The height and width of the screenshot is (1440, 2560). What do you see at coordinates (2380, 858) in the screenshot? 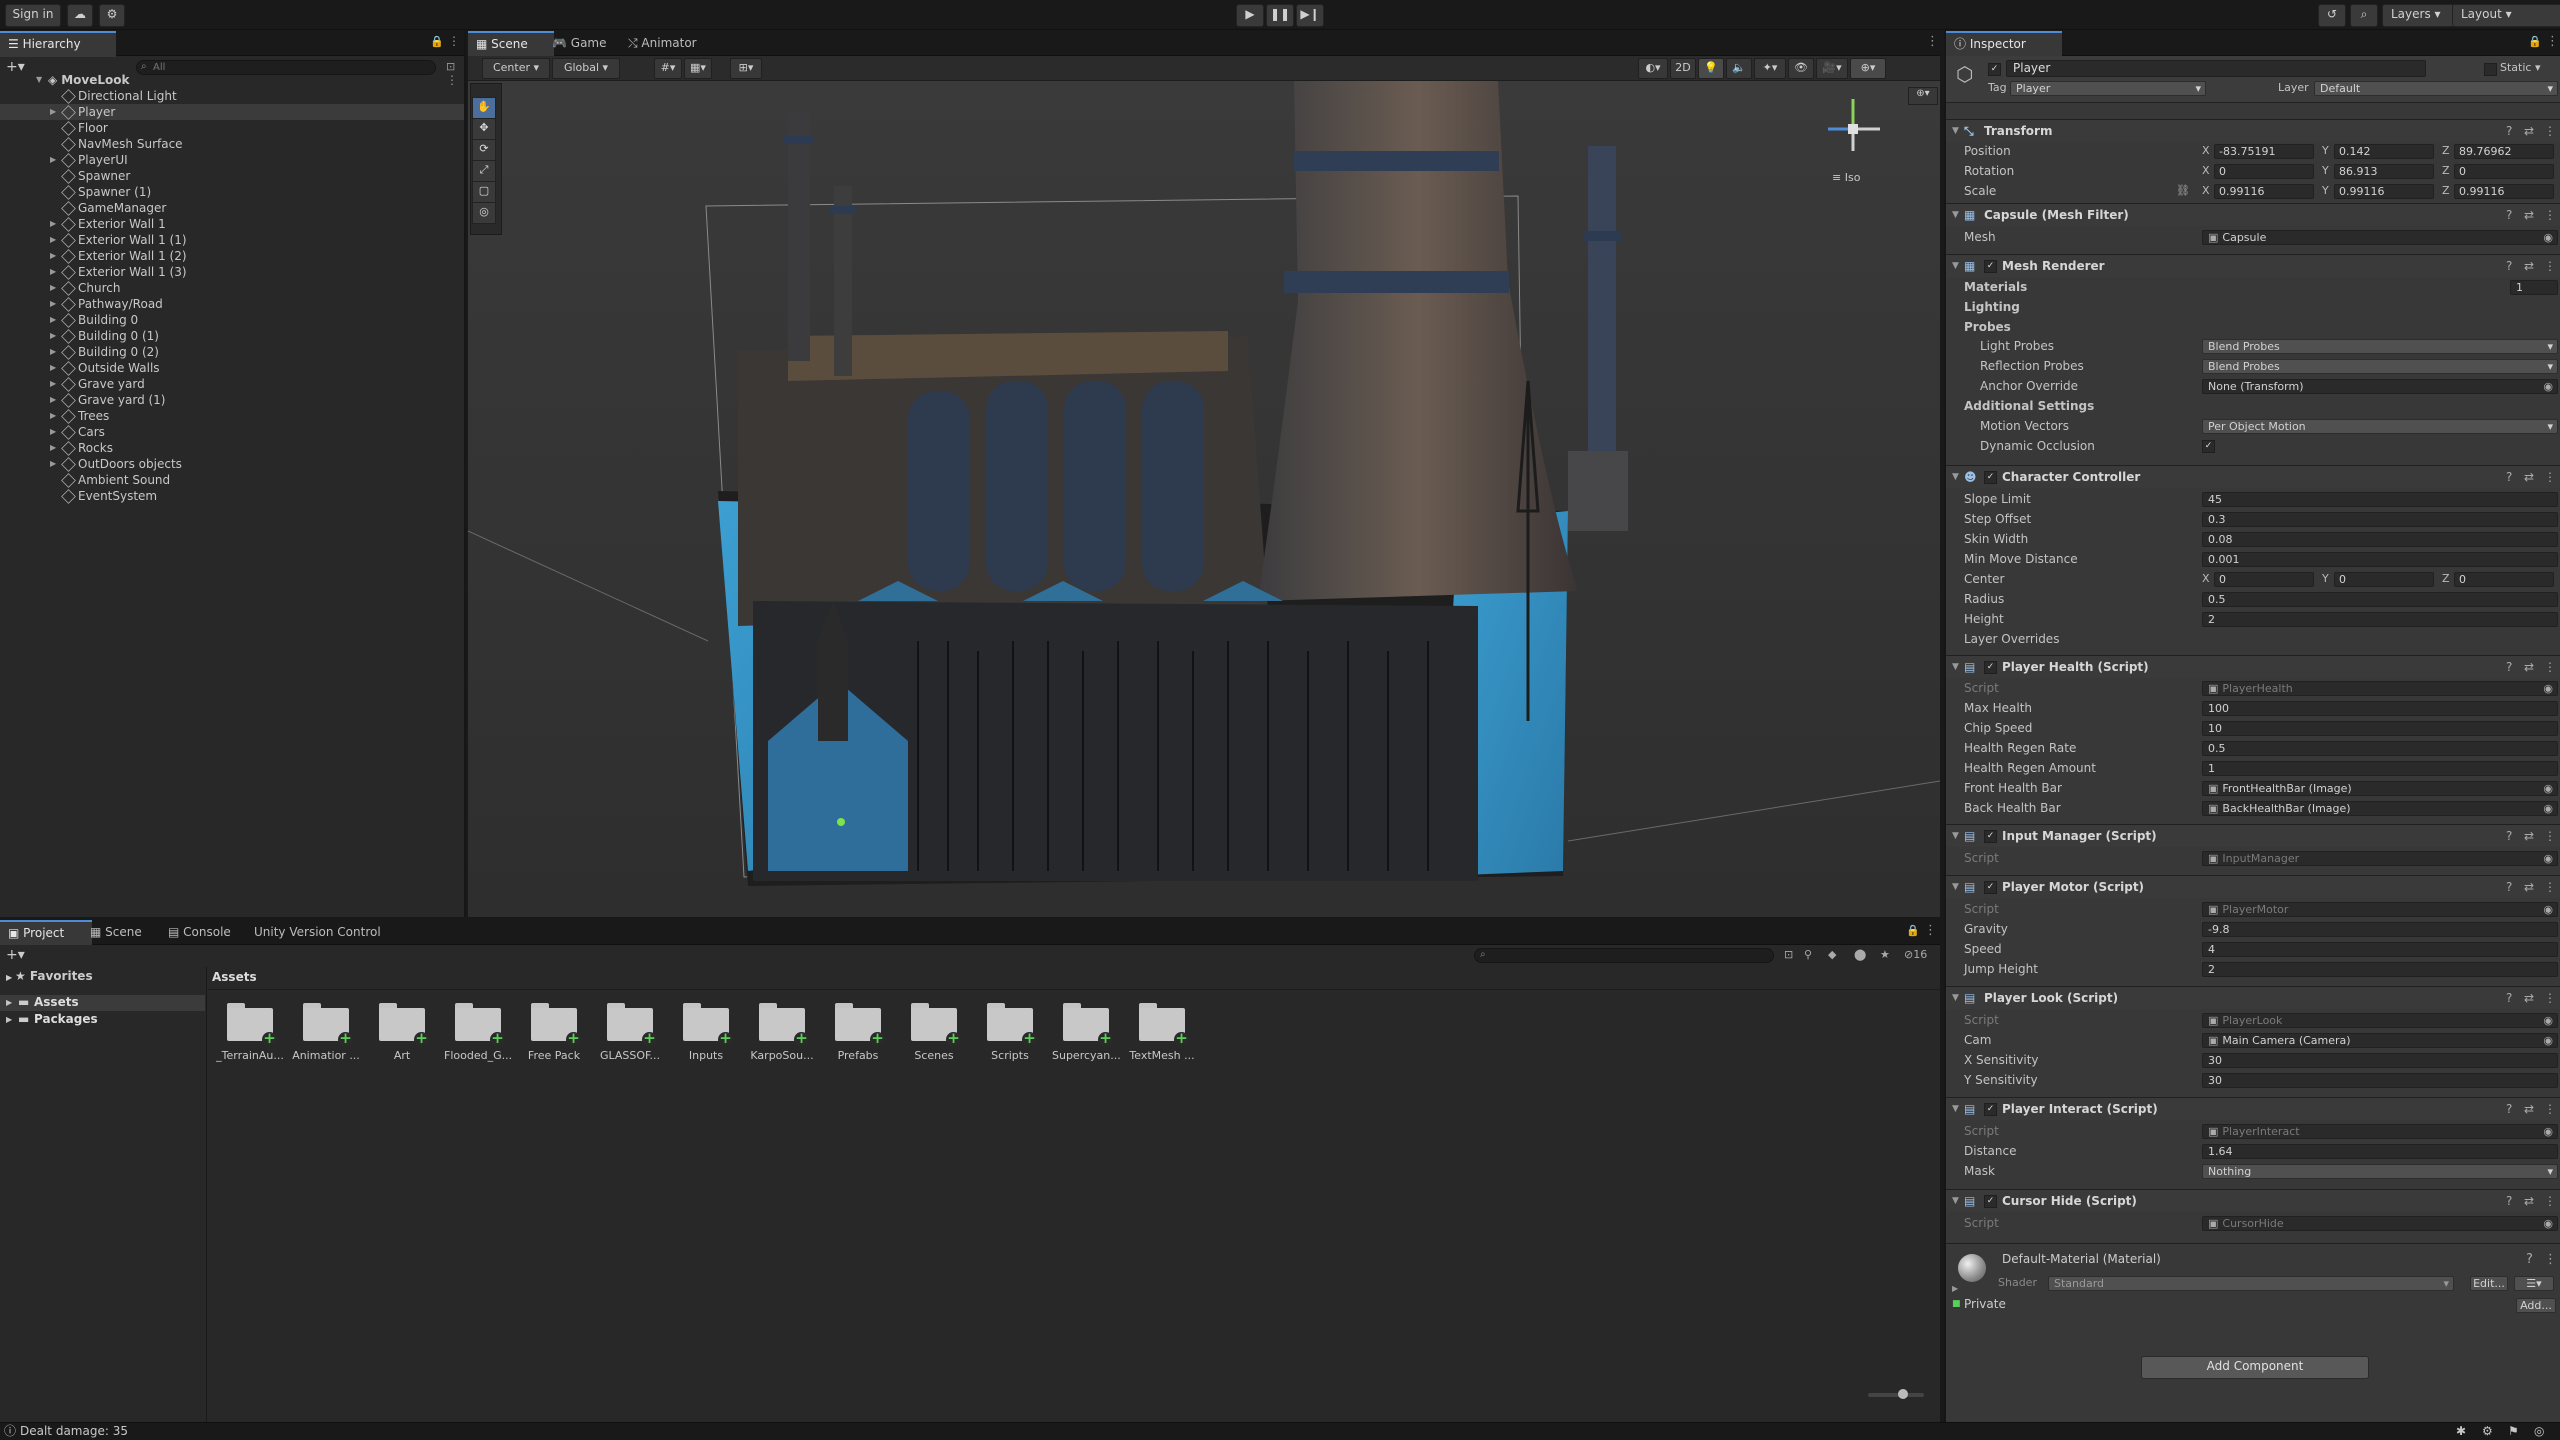
I see `property-field: ▣ InputManager ◉` at bounding box center [2380, 858].